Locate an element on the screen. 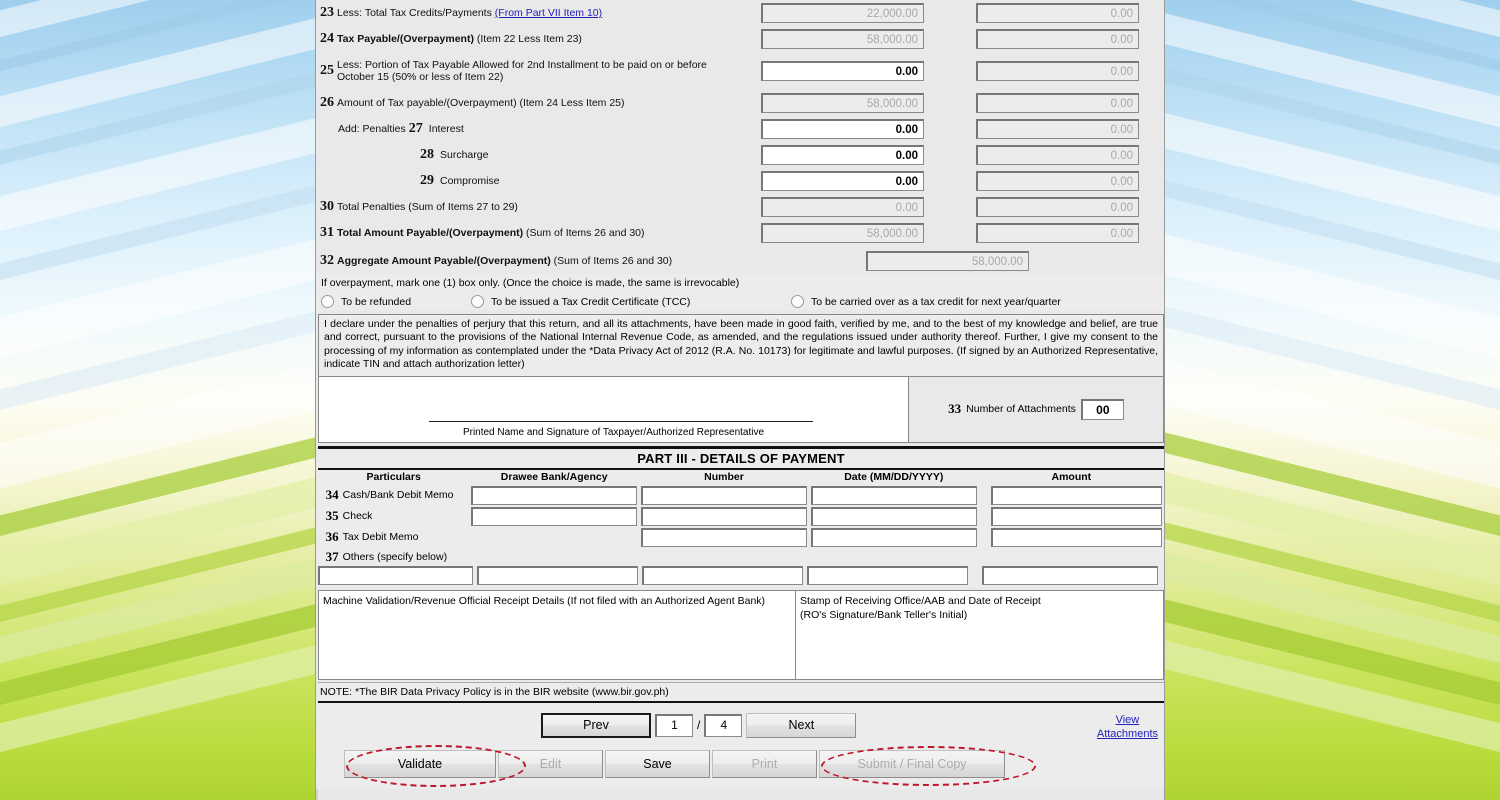  line-28-amount-column-b: 0.00 is located at coordinates (1057, 155).